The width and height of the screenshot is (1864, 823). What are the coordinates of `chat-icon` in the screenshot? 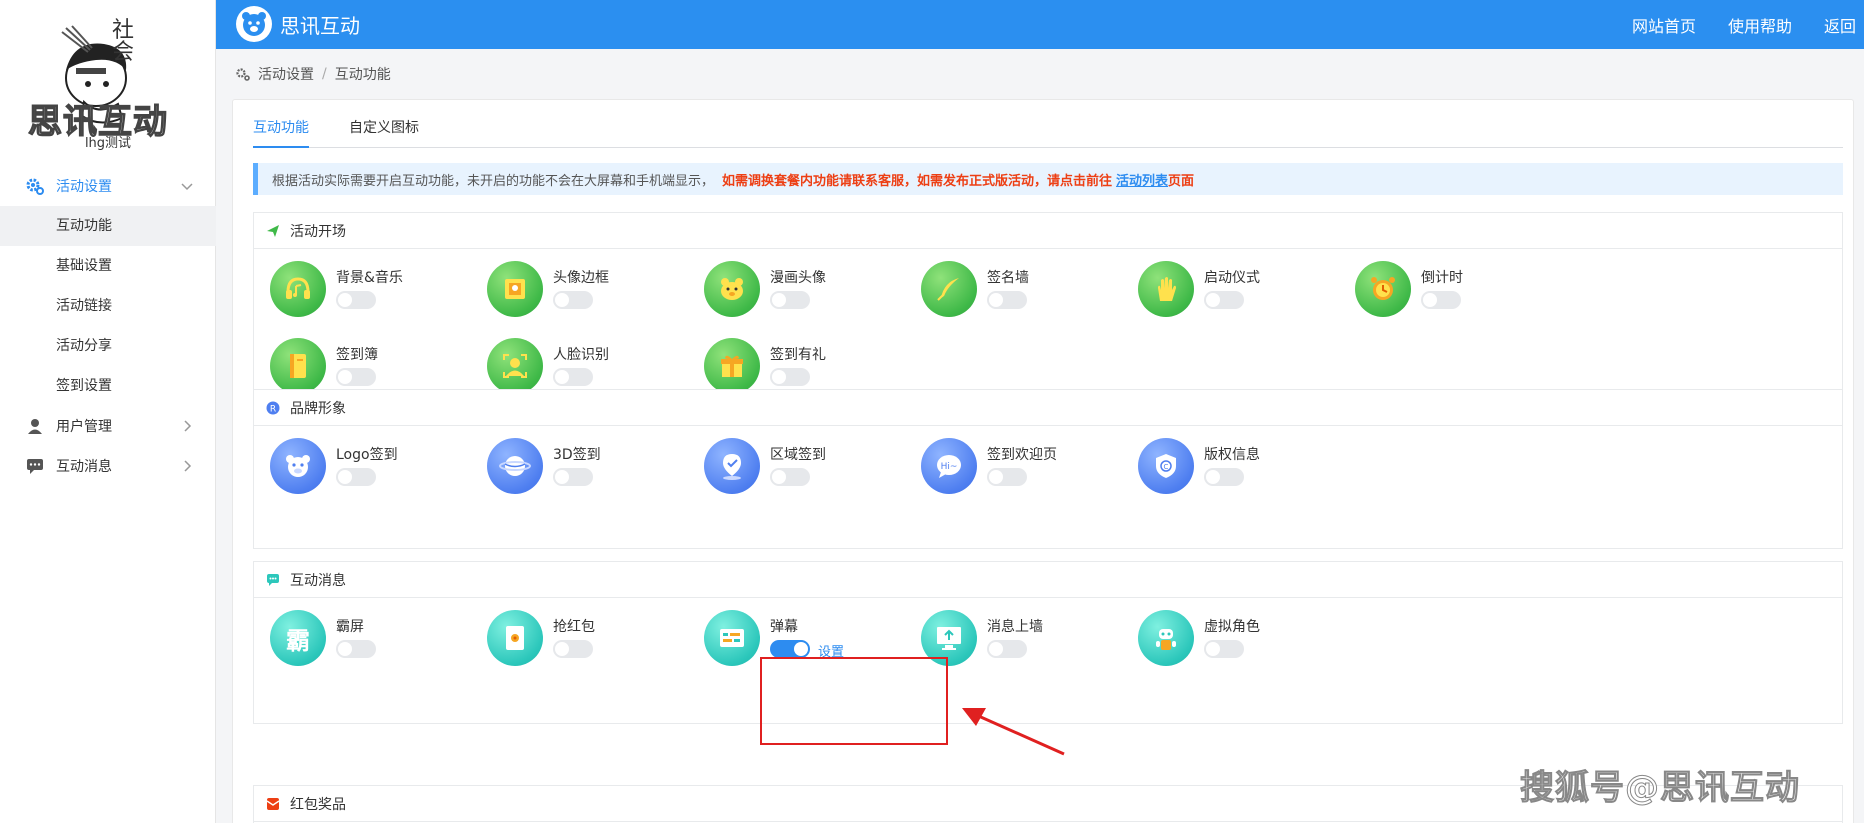 It's located at (273, 580).